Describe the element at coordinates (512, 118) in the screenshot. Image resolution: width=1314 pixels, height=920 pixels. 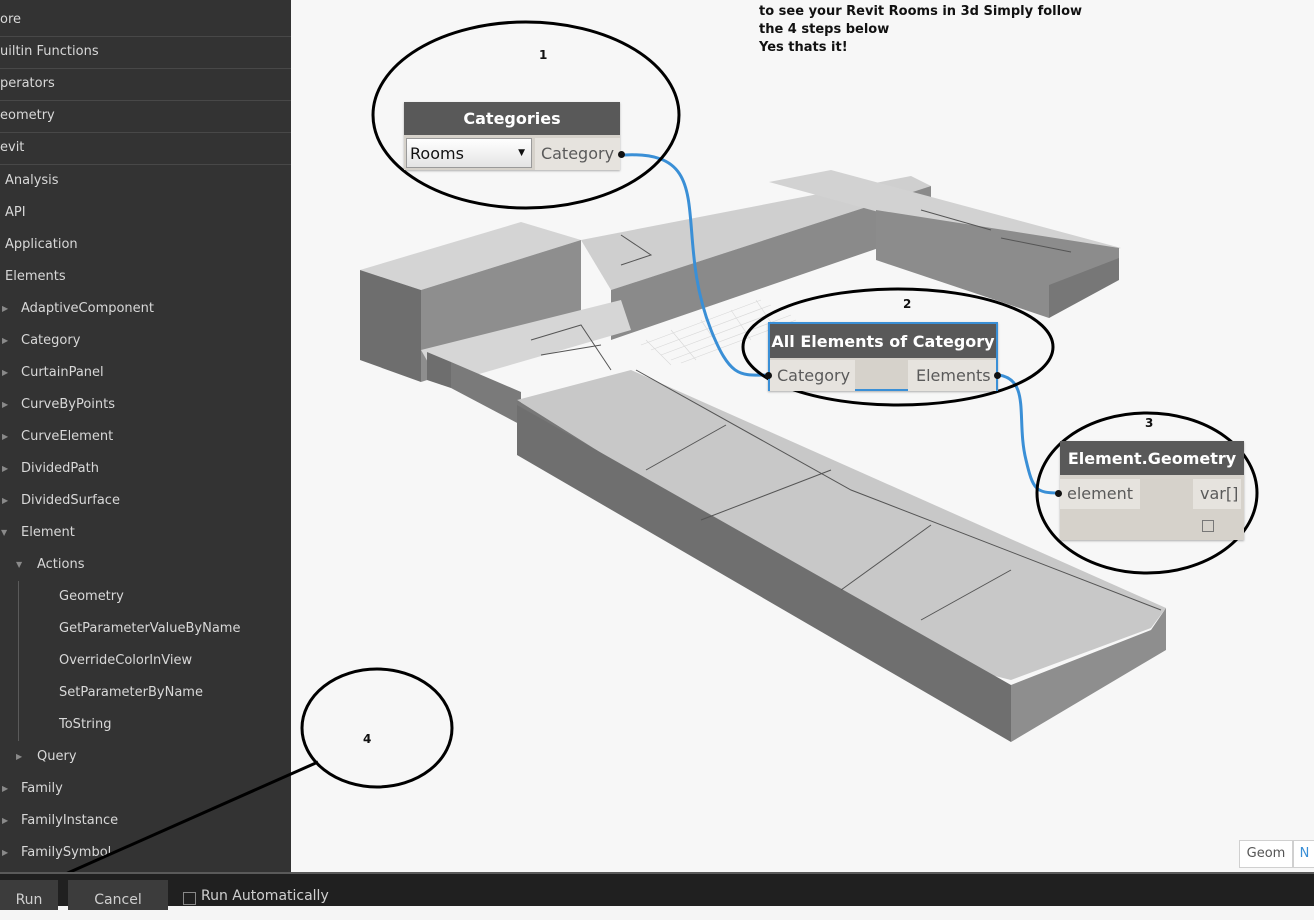
I see `node-title: Categories` at that location.